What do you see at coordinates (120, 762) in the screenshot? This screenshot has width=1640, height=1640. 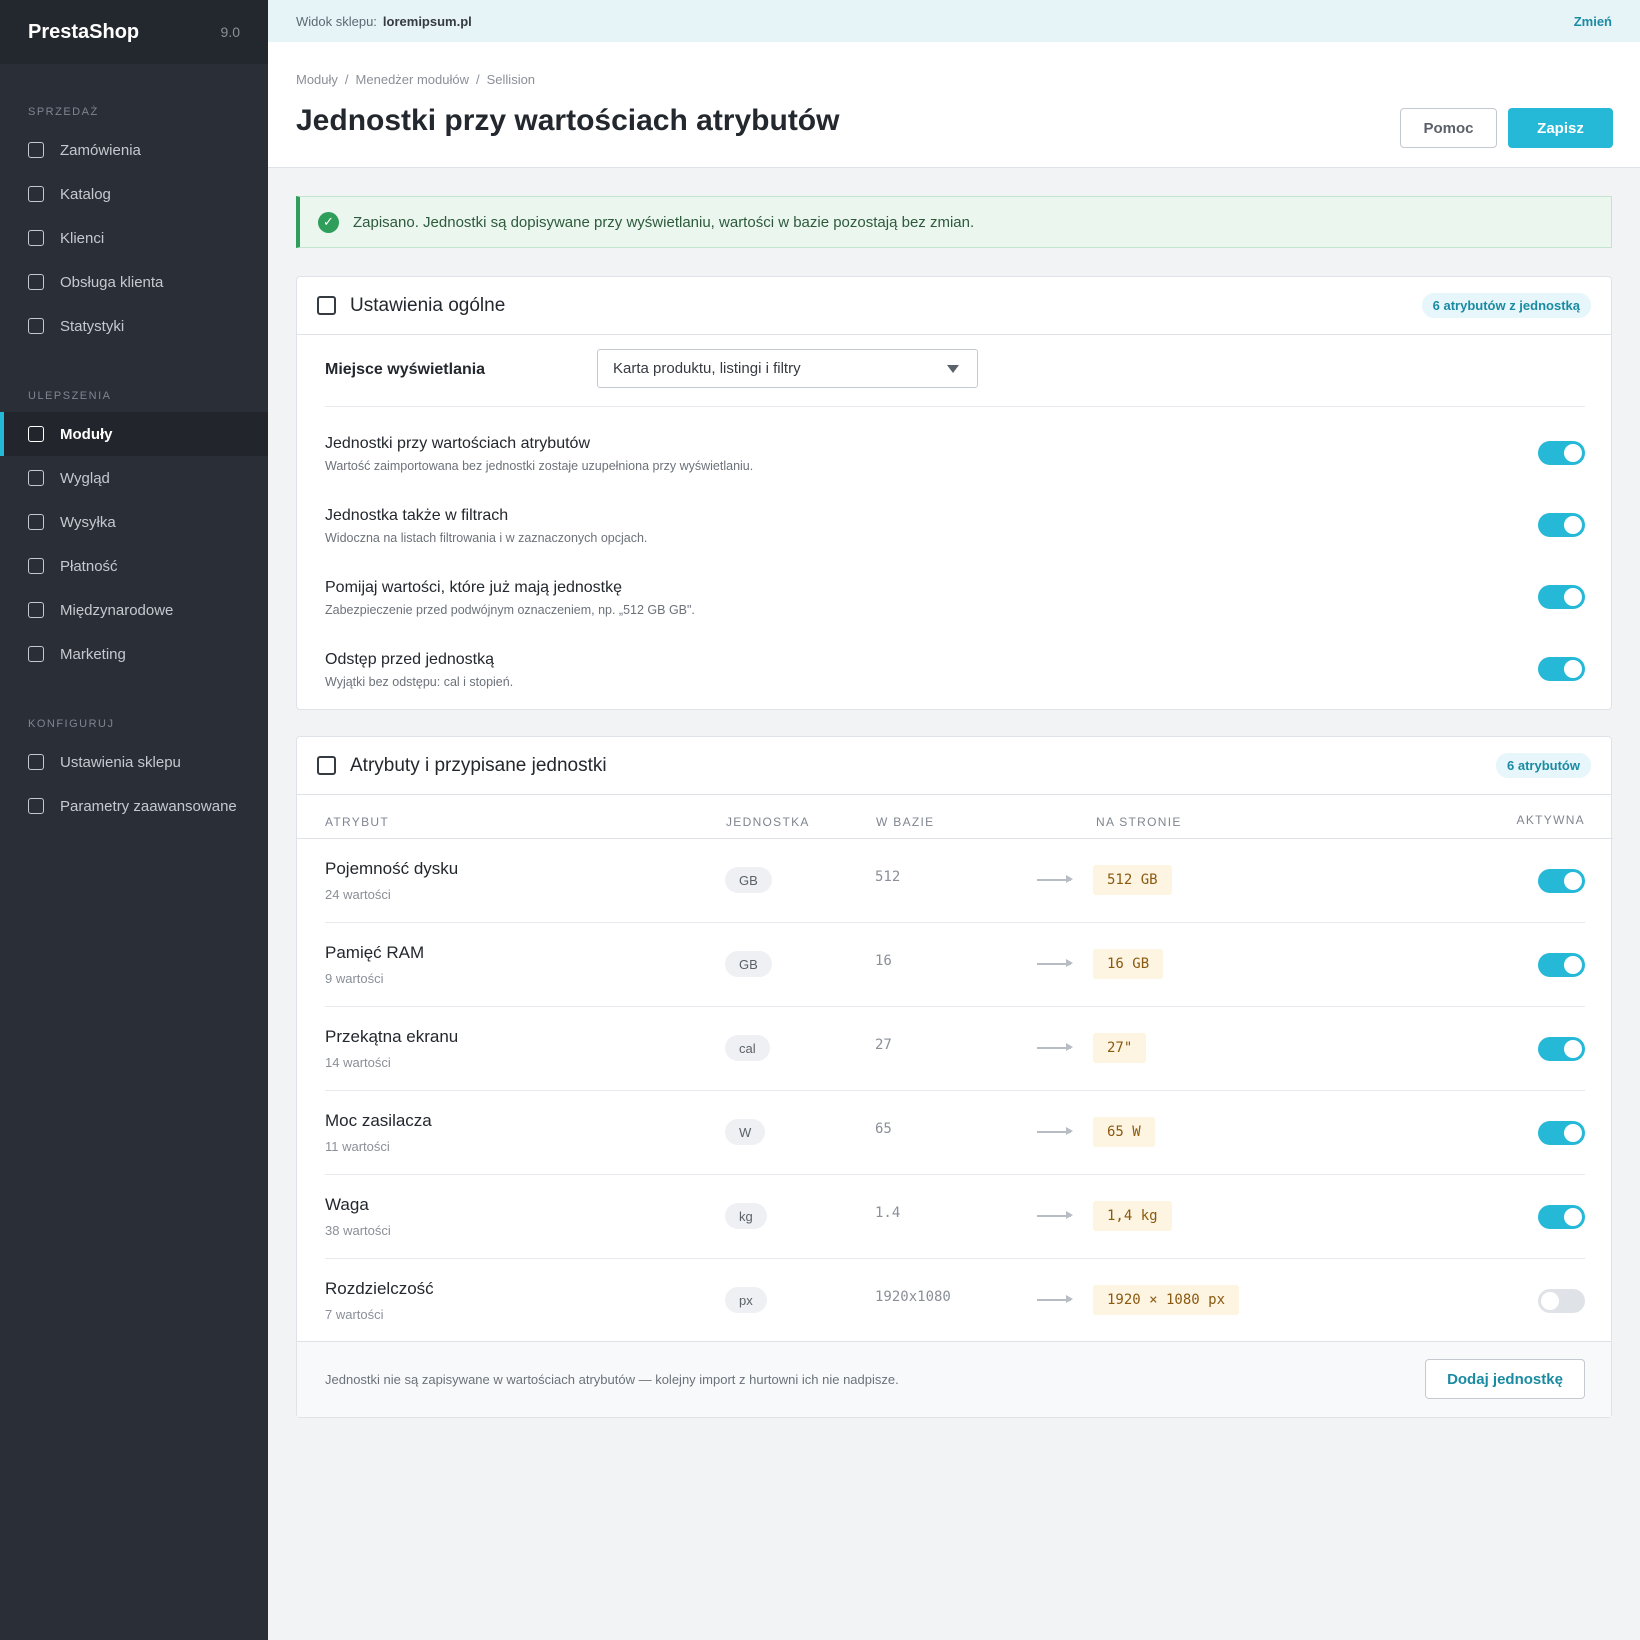 I see `sidebar-item-label: Ustawienia sklepu` at bounding box center [120, 762].